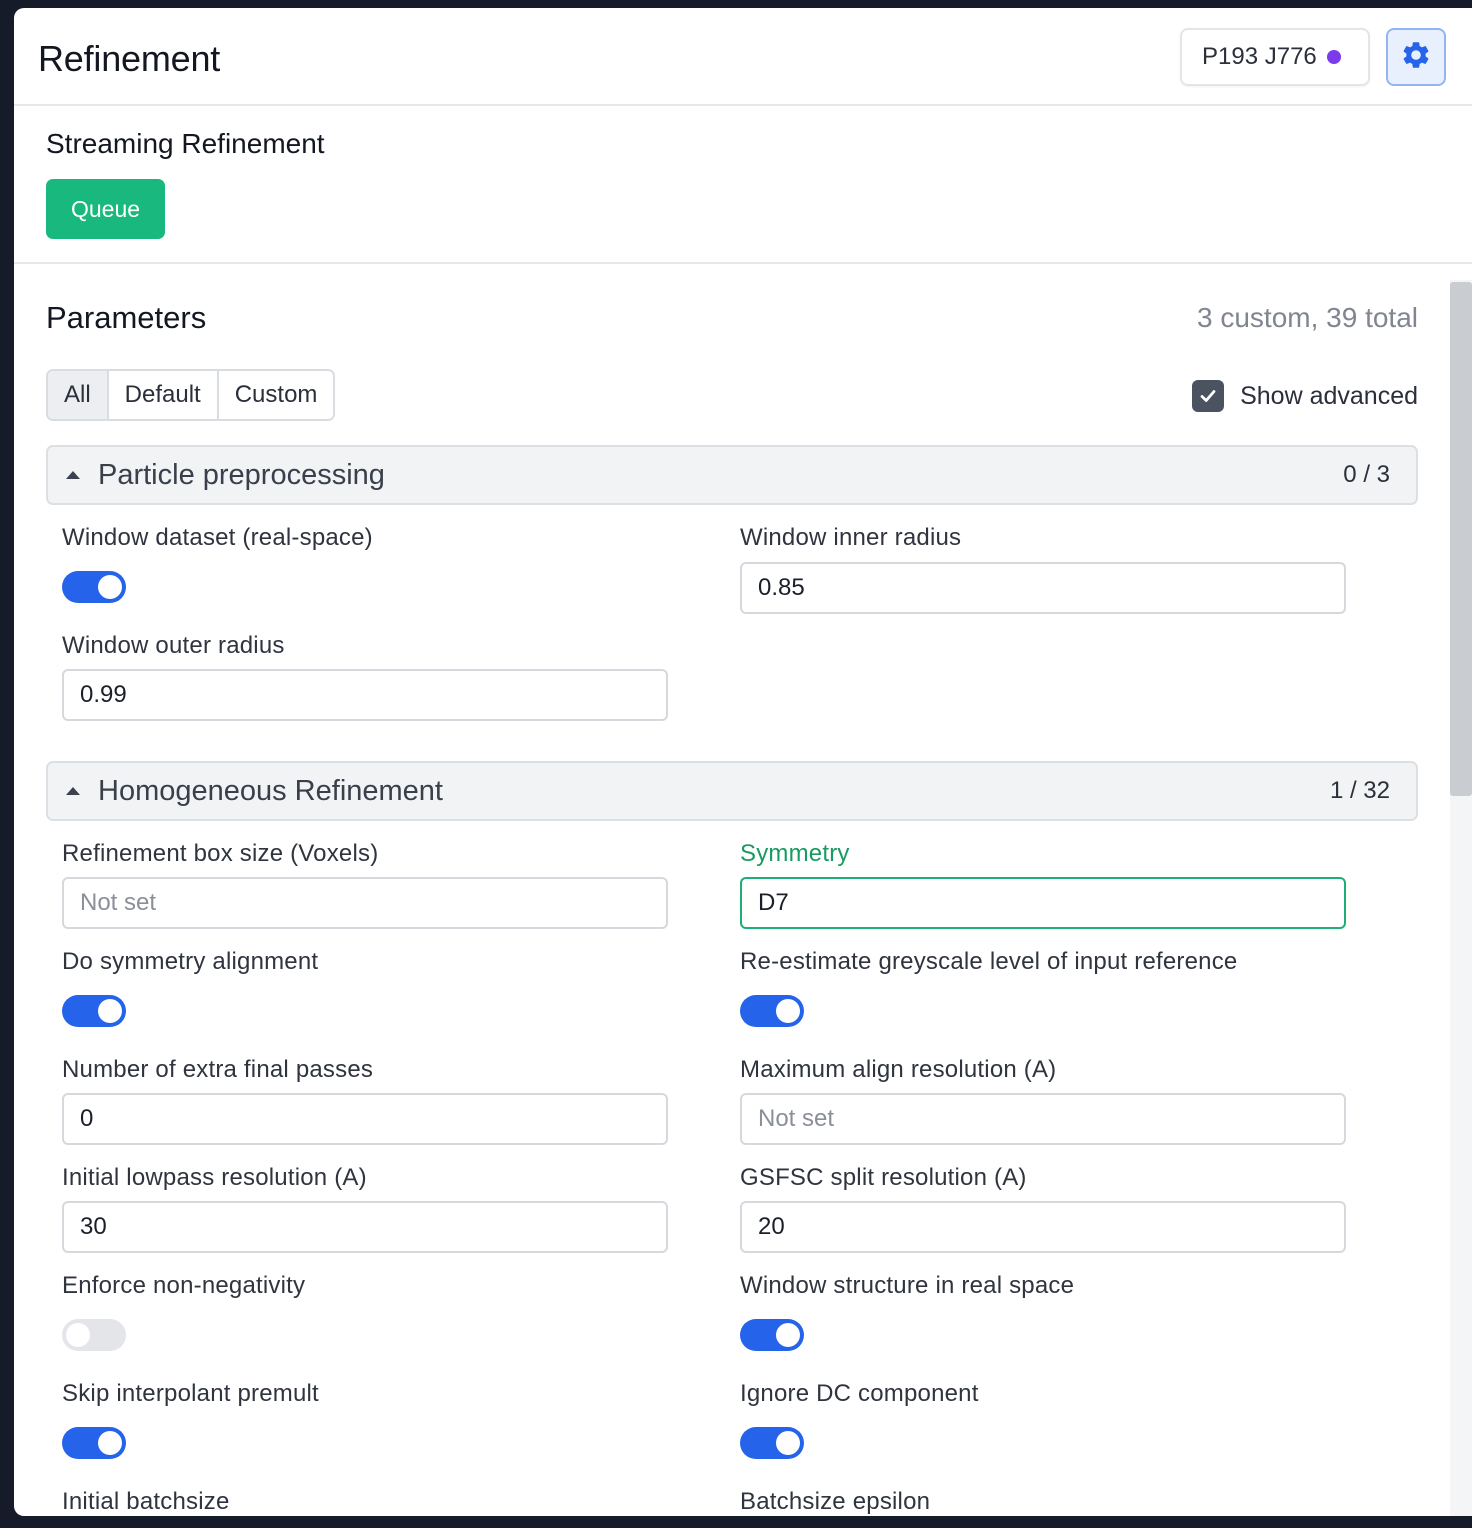 This screenshot has height=1528, width=1472. I want to click on field-label-box-size: Refinement box size (Voxels), so click(220, 853).